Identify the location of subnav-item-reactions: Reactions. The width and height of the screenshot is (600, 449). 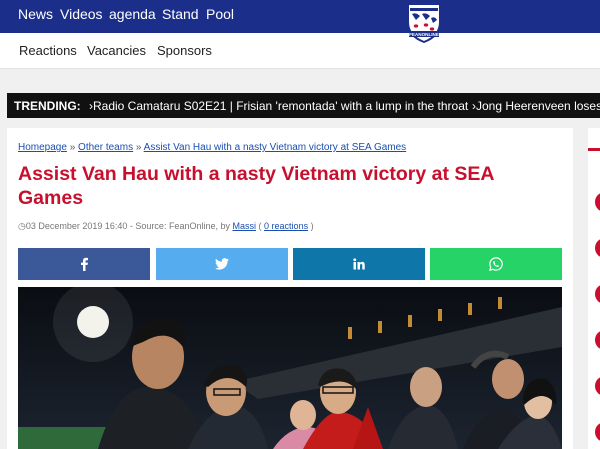
(48, 50).